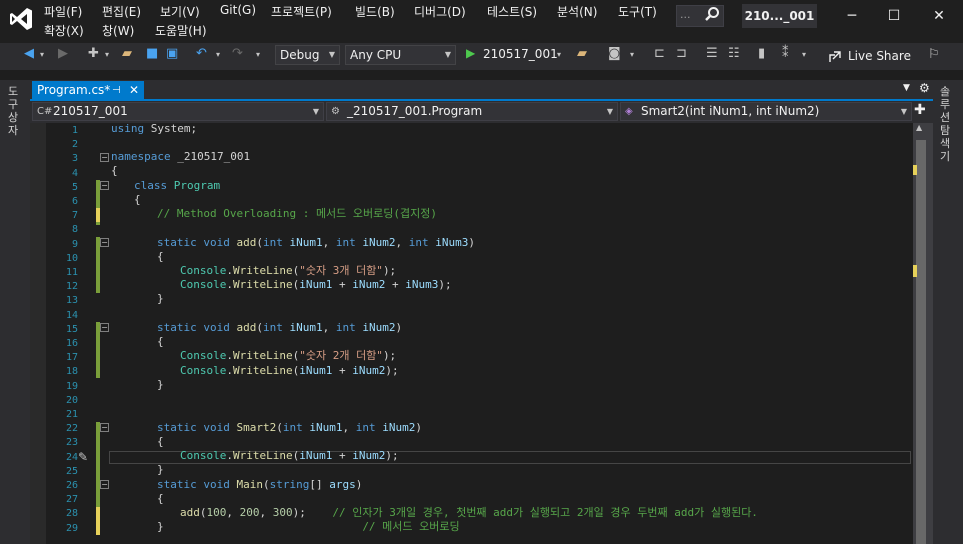 This screenshot has height=544, width=963. What do you see at coordinates (392, 455) in the screenshot?
I see `code-token: );` at bounding box center [392, 455].